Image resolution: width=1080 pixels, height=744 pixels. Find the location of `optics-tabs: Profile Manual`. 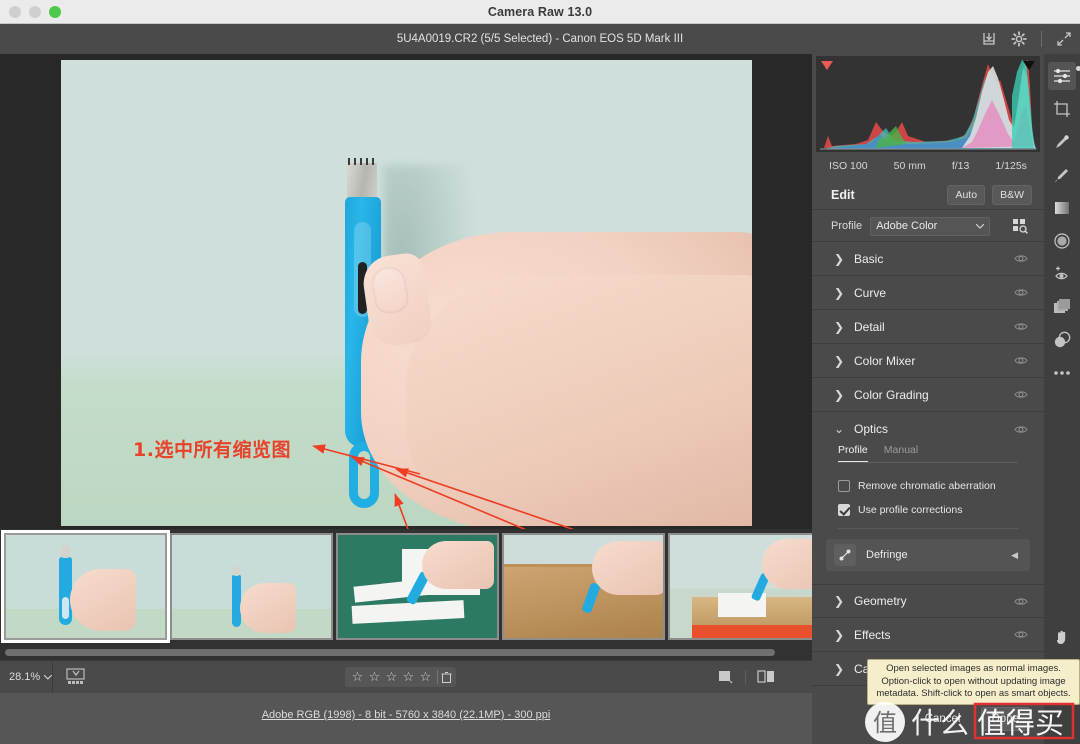

optics-tabs: Profile Manual is located at coordinates (878, 453).